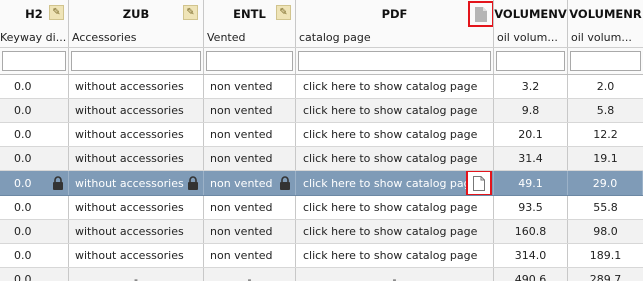  What do you see at coordinates (390, 183) in the screenshot?
I see `cell-value: click here to show catalog page` at bounding box center [390, 183].